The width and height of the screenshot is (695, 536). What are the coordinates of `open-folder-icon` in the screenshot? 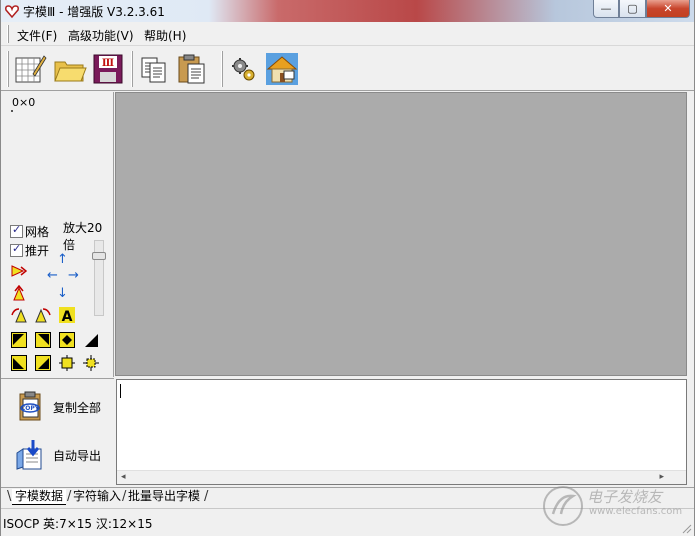 It's located at (70, 71).